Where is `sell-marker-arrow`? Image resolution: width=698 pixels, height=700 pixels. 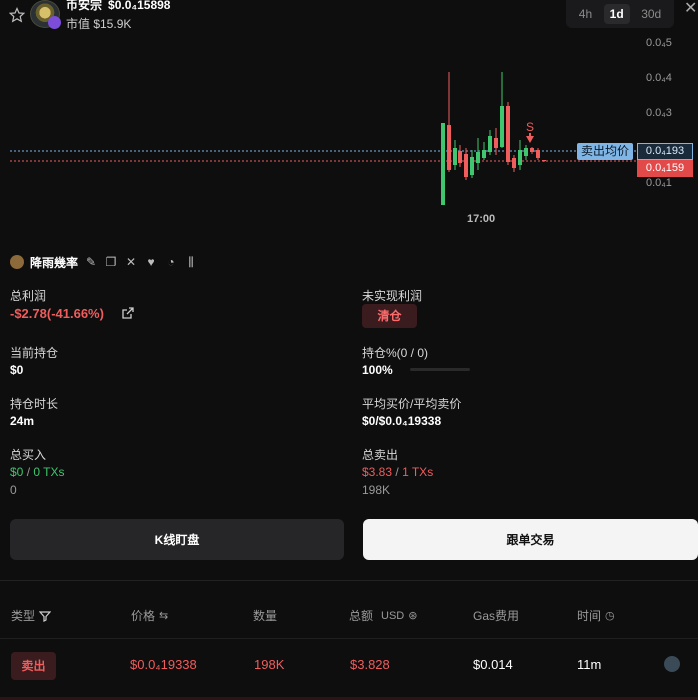
sell-marker-arrow is located at coordinates (530, 138).